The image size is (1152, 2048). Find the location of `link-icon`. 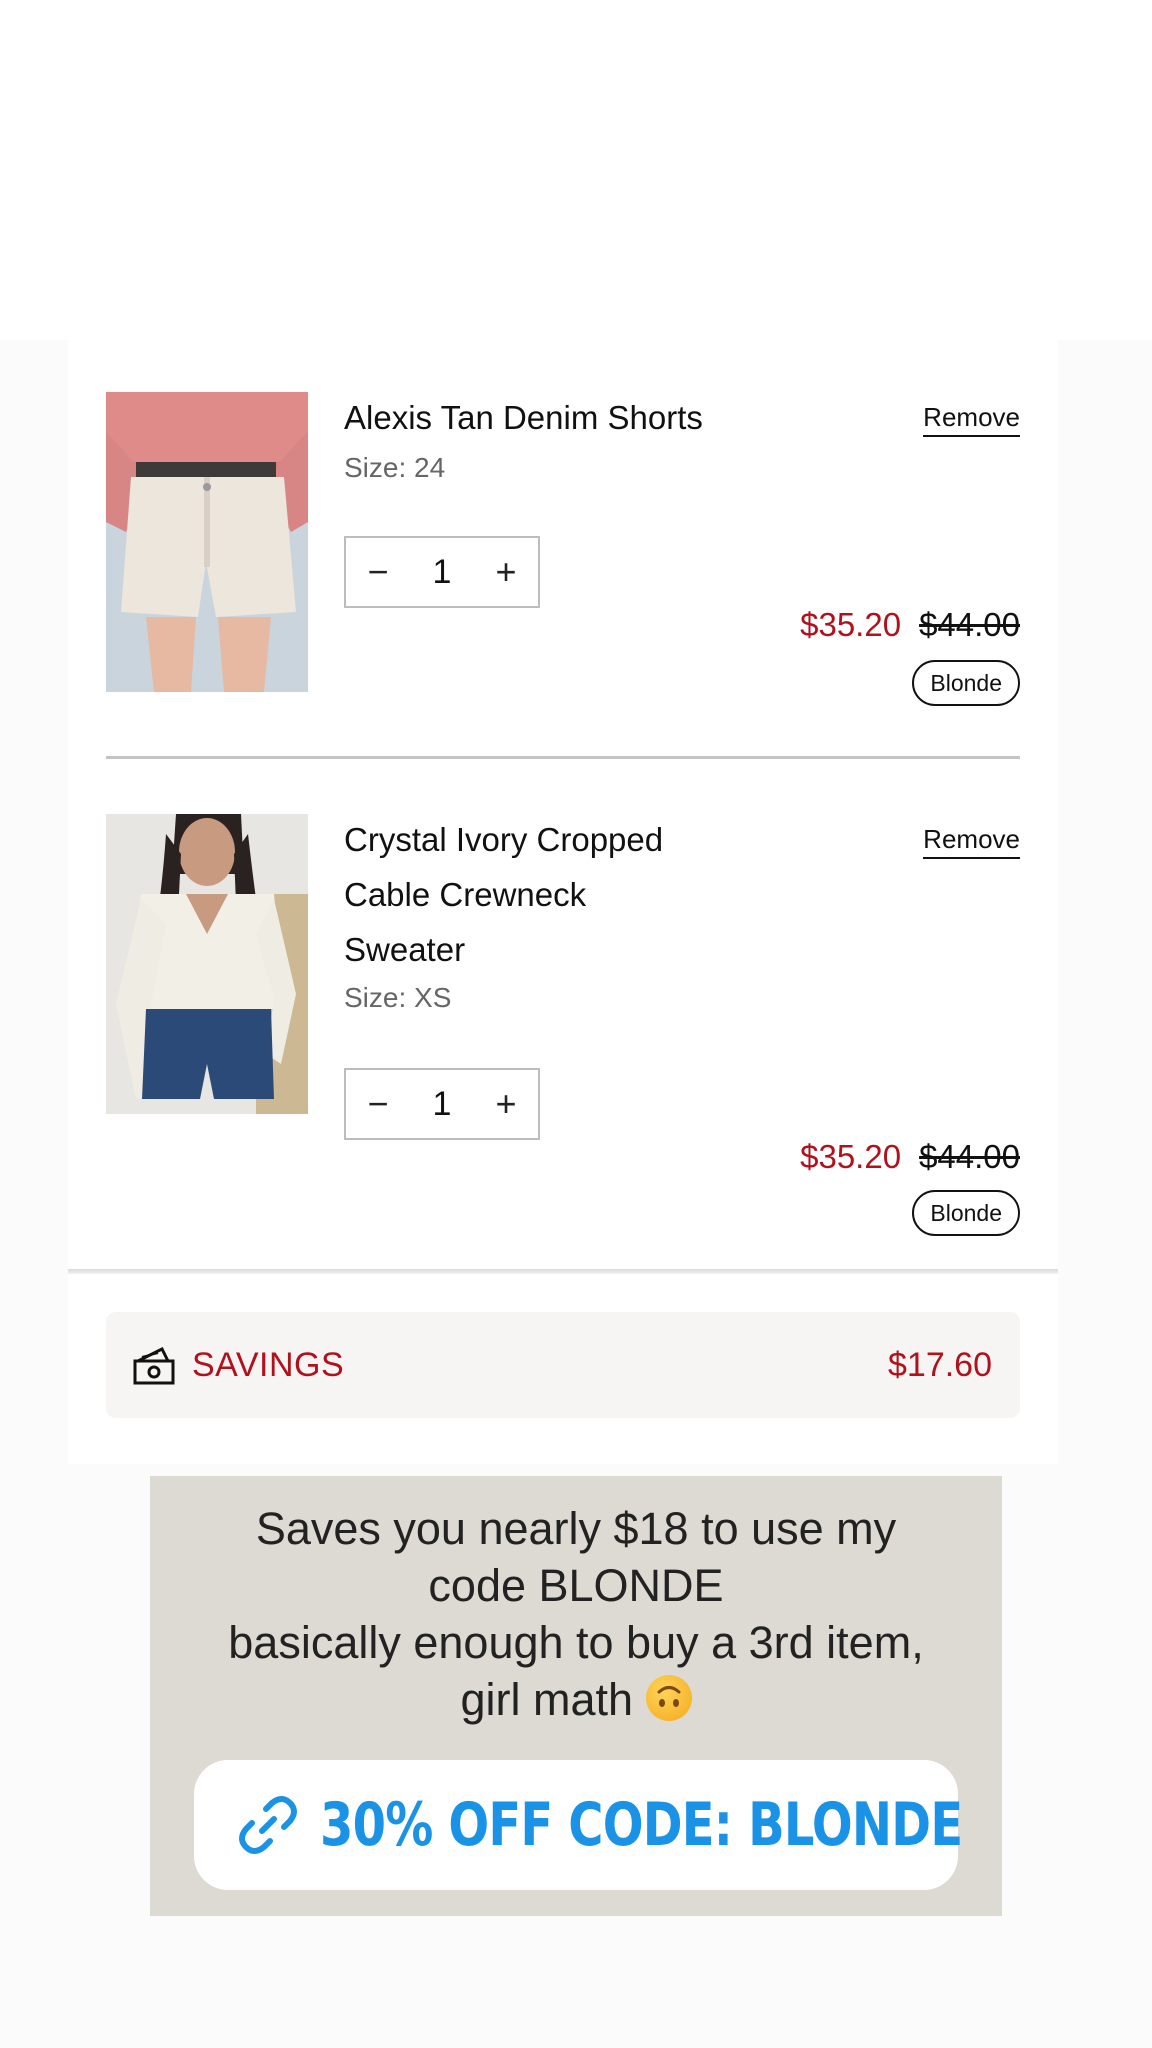

link-icon is located at coordinates (268, 1825).